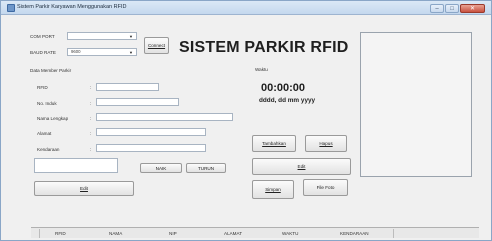 This screenshot has height=241, width=492. I want to click on maximize-button: □, so click(452, 8).